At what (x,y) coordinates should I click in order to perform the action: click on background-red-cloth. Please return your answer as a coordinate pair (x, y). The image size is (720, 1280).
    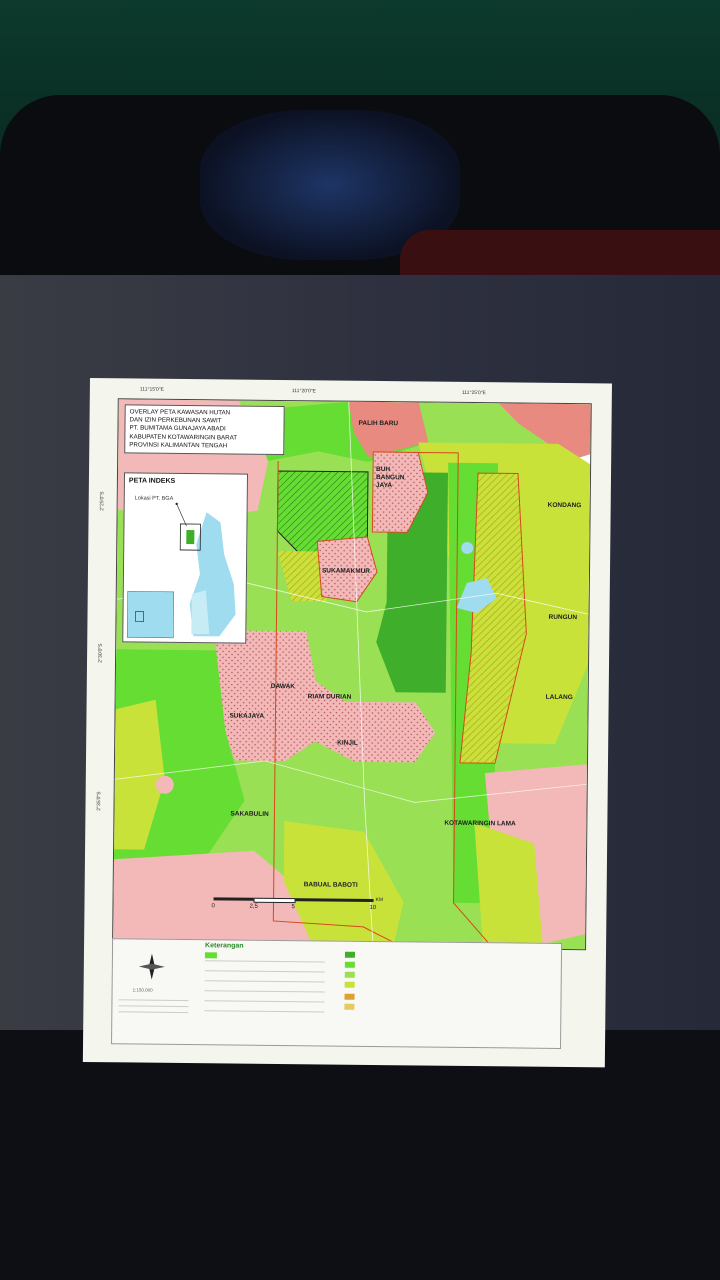
    Looking at the image, I should click on (560, 255).